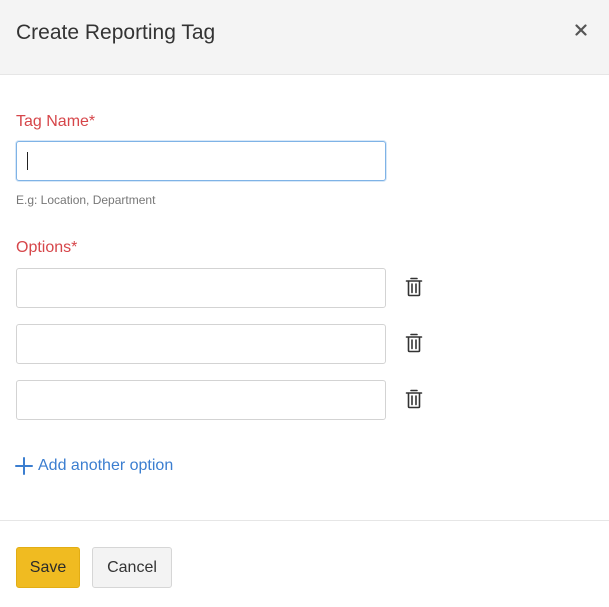 The width and height of the screenshot is (609, 607). I want to click on save-button: Save, so click(48, 567).